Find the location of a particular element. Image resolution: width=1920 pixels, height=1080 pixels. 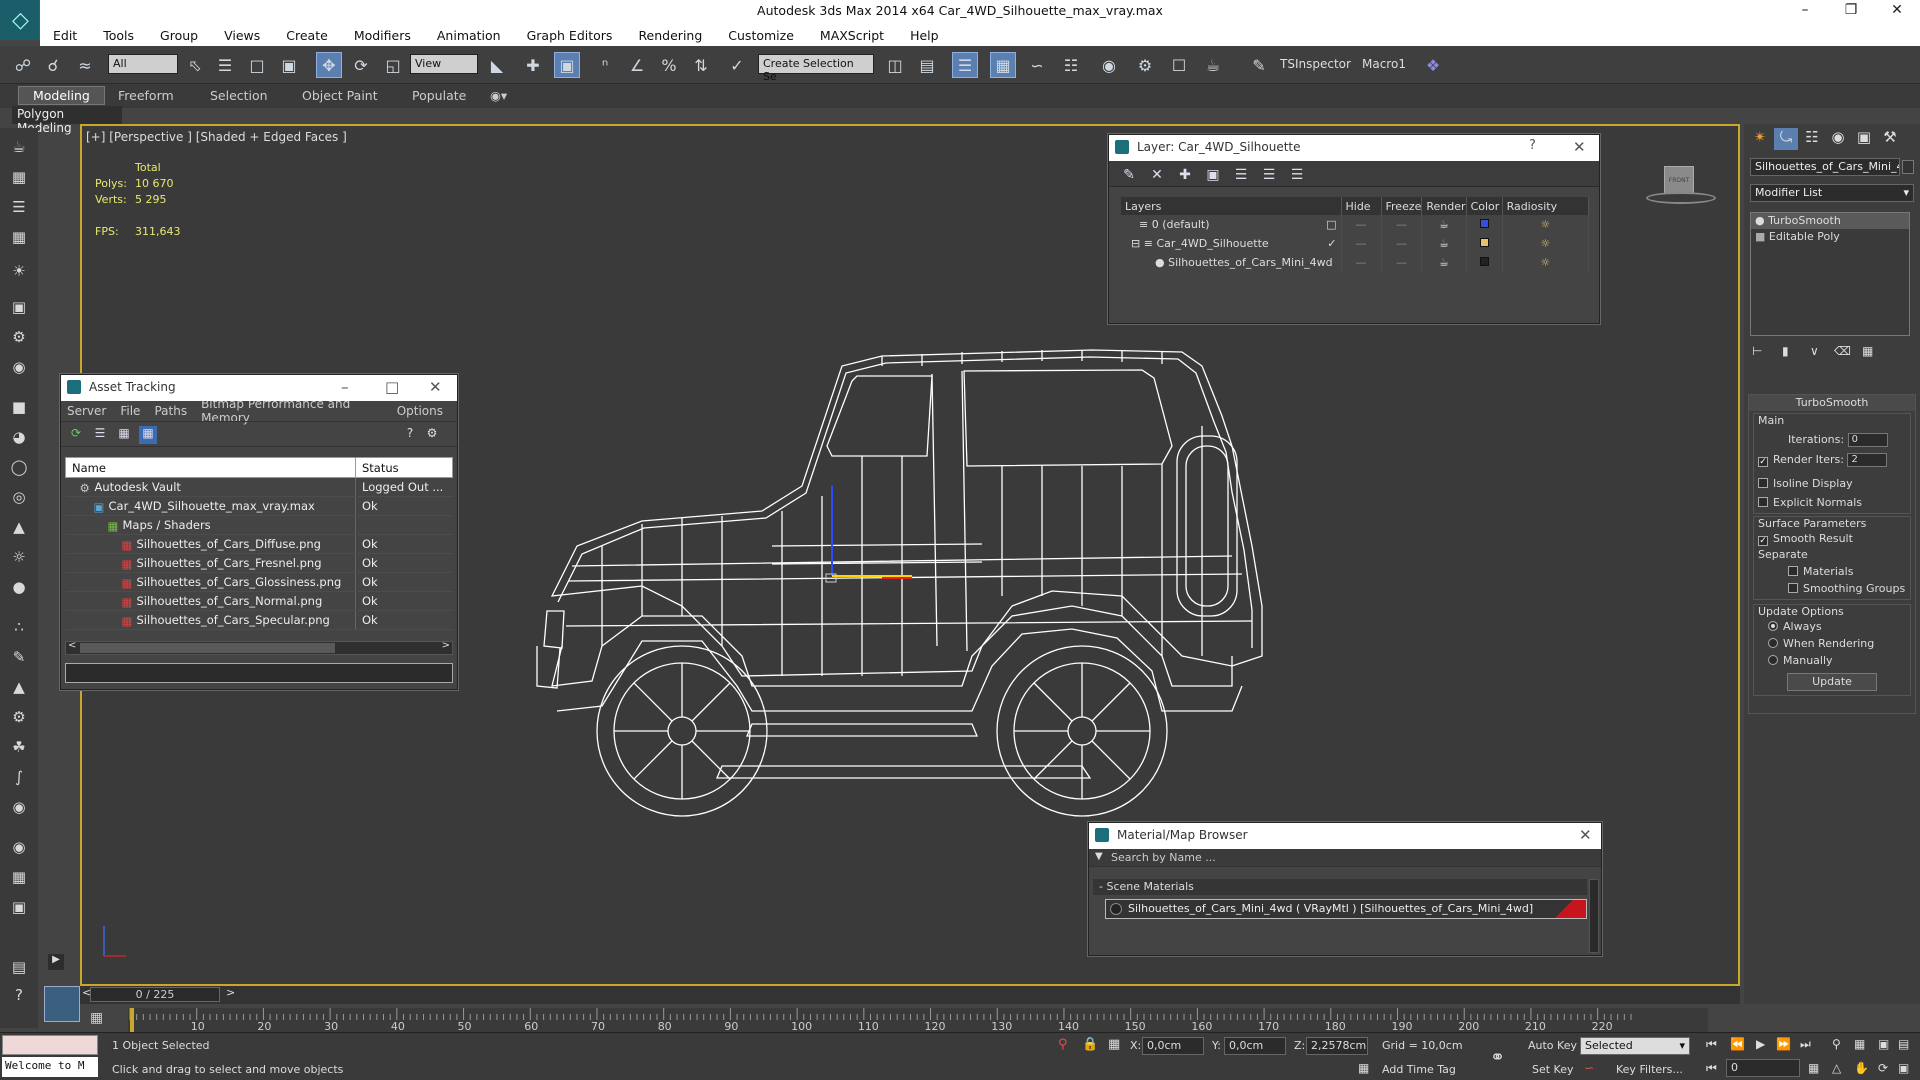

curve-editor-icon: ∽ is located at coordinates (1037, 65).